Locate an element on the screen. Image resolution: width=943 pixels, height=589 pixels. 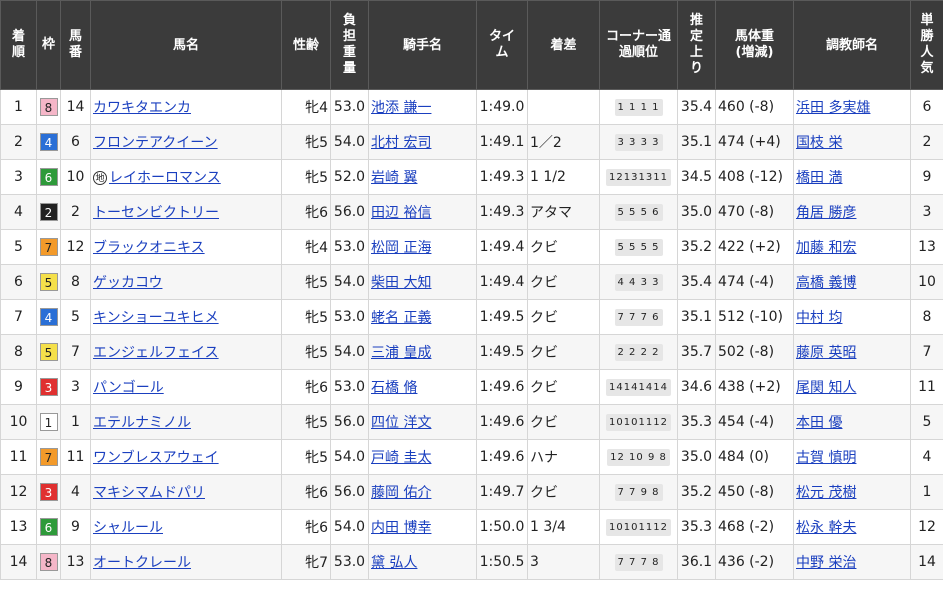
jockey-cell: 四位 洋文 is located at coordinates (422, 422).